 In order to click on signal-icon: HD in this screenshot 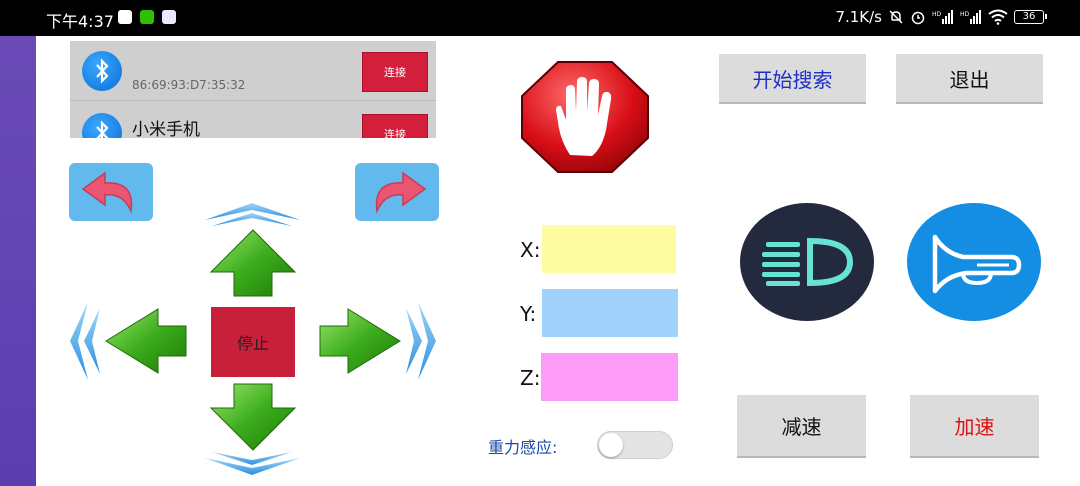, I will do `click(942, 17)`.